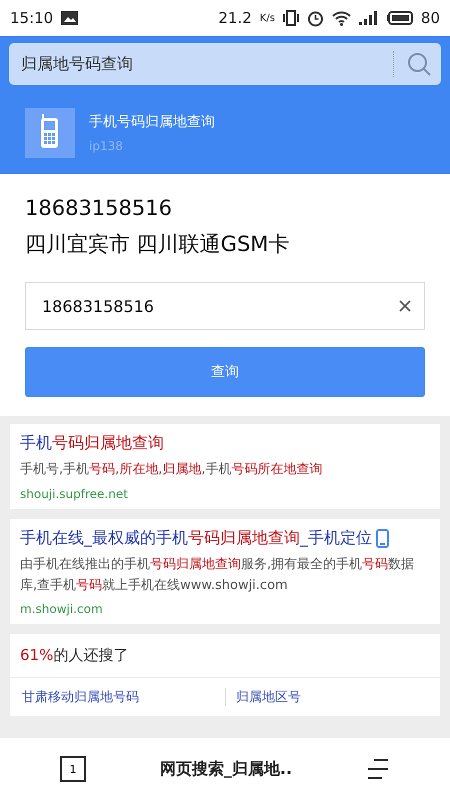  I want to click on network-speed: 21.2, so click(235, 18).